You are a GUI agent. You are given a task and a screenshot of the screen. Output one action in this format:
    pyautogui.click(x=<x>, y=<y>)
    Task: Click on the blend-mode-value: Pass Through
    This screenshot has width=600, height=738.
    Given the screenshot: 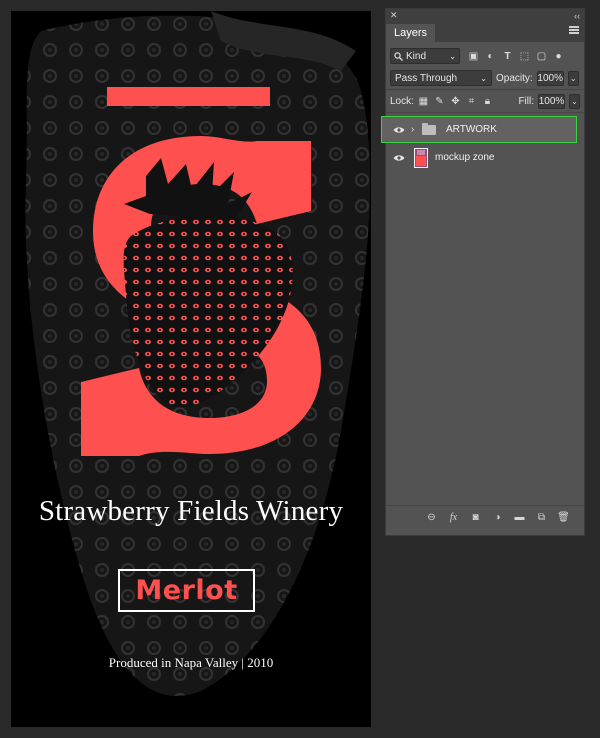 What is the action you would take?
    pyautogui.click(x=426, y=78)
    